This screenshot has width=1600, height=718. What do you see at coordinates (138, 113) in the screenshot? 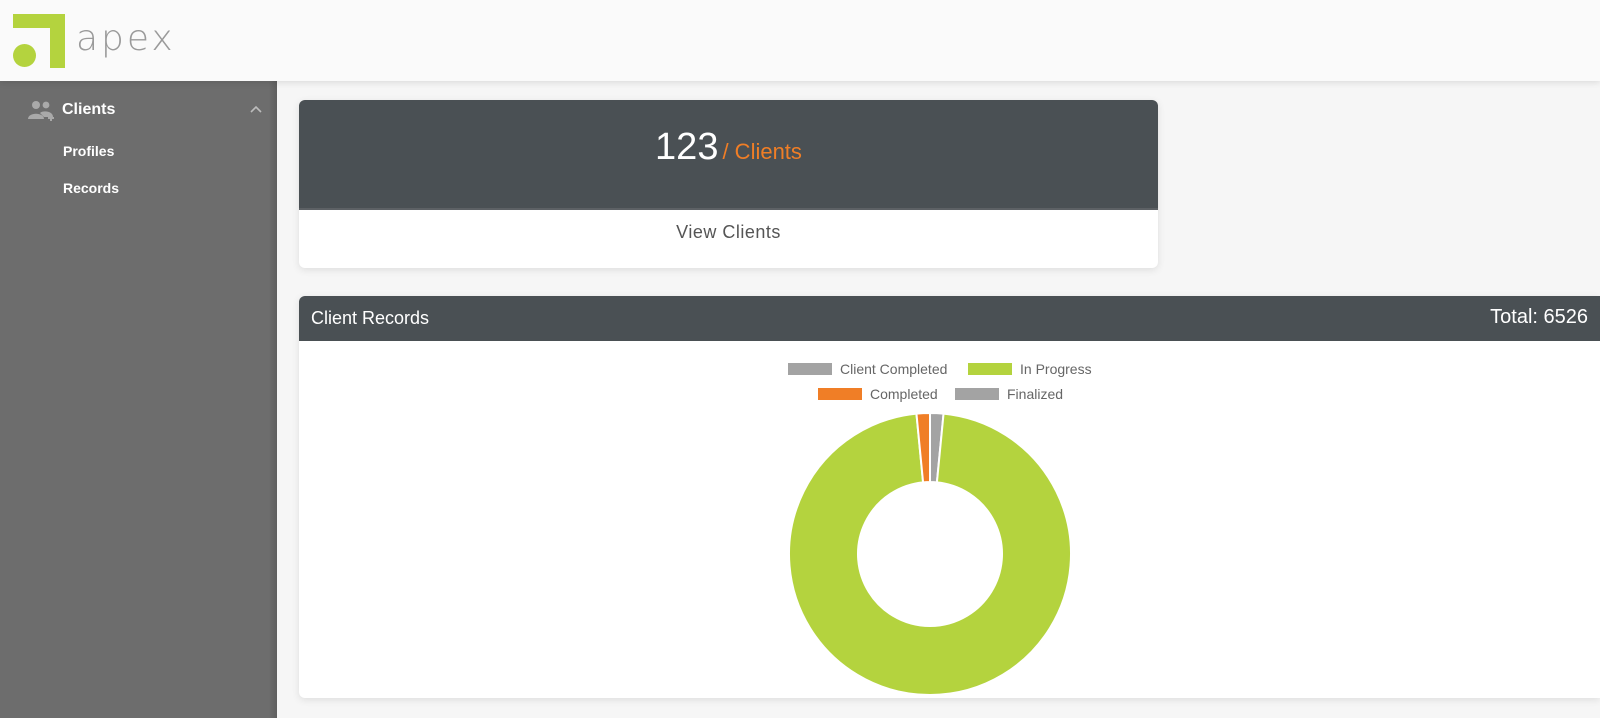
I see `sidebar-section-clients: Clients` at bounding box center [138, 113].